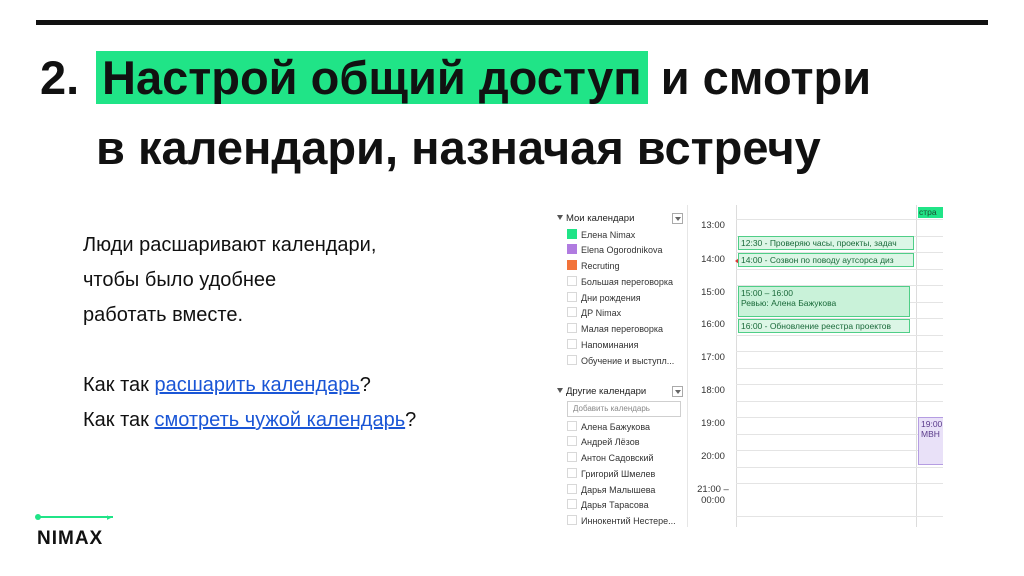  I want to click on other-calendar-item: Антон Садовский, so click(626, 458).